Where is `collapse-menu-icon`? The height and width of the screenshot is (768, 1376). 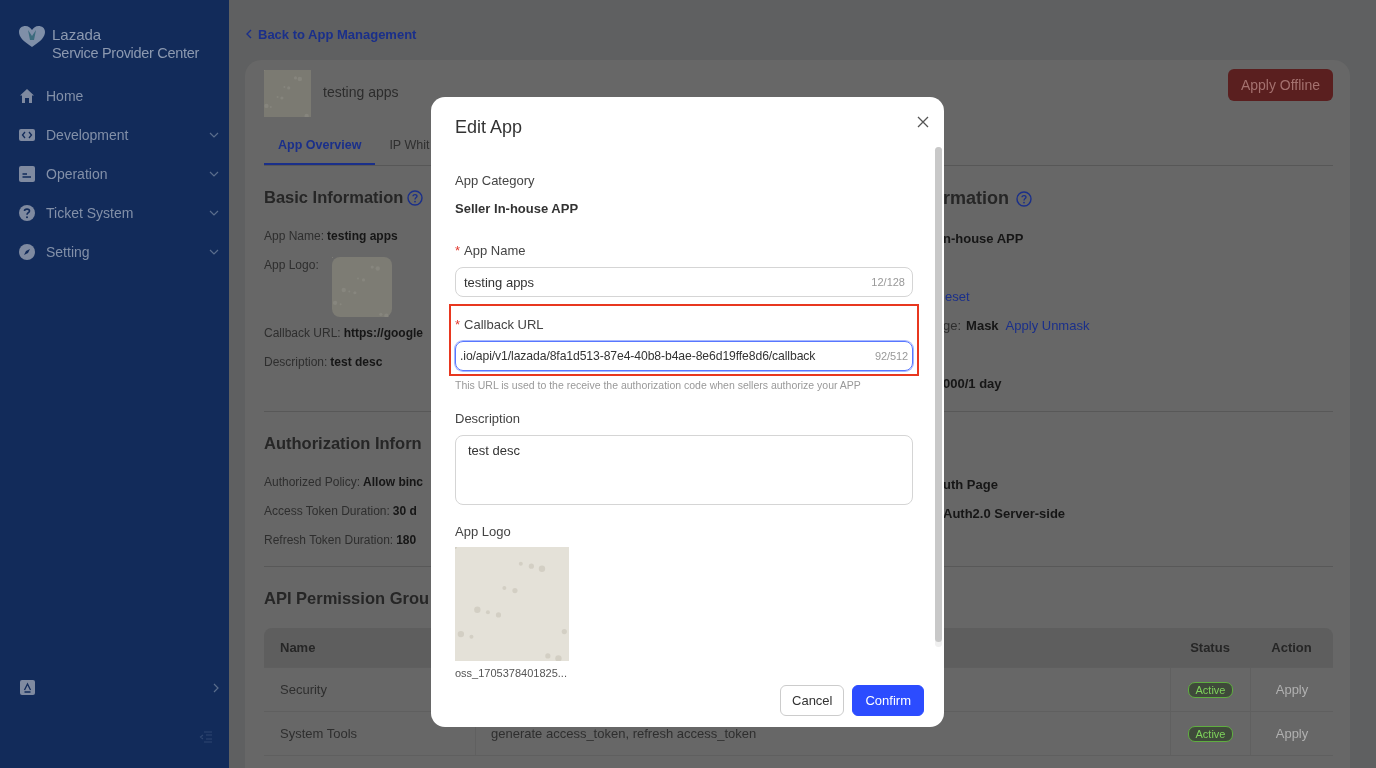
collapse-menu-icon is located at coordinates (206, 737).